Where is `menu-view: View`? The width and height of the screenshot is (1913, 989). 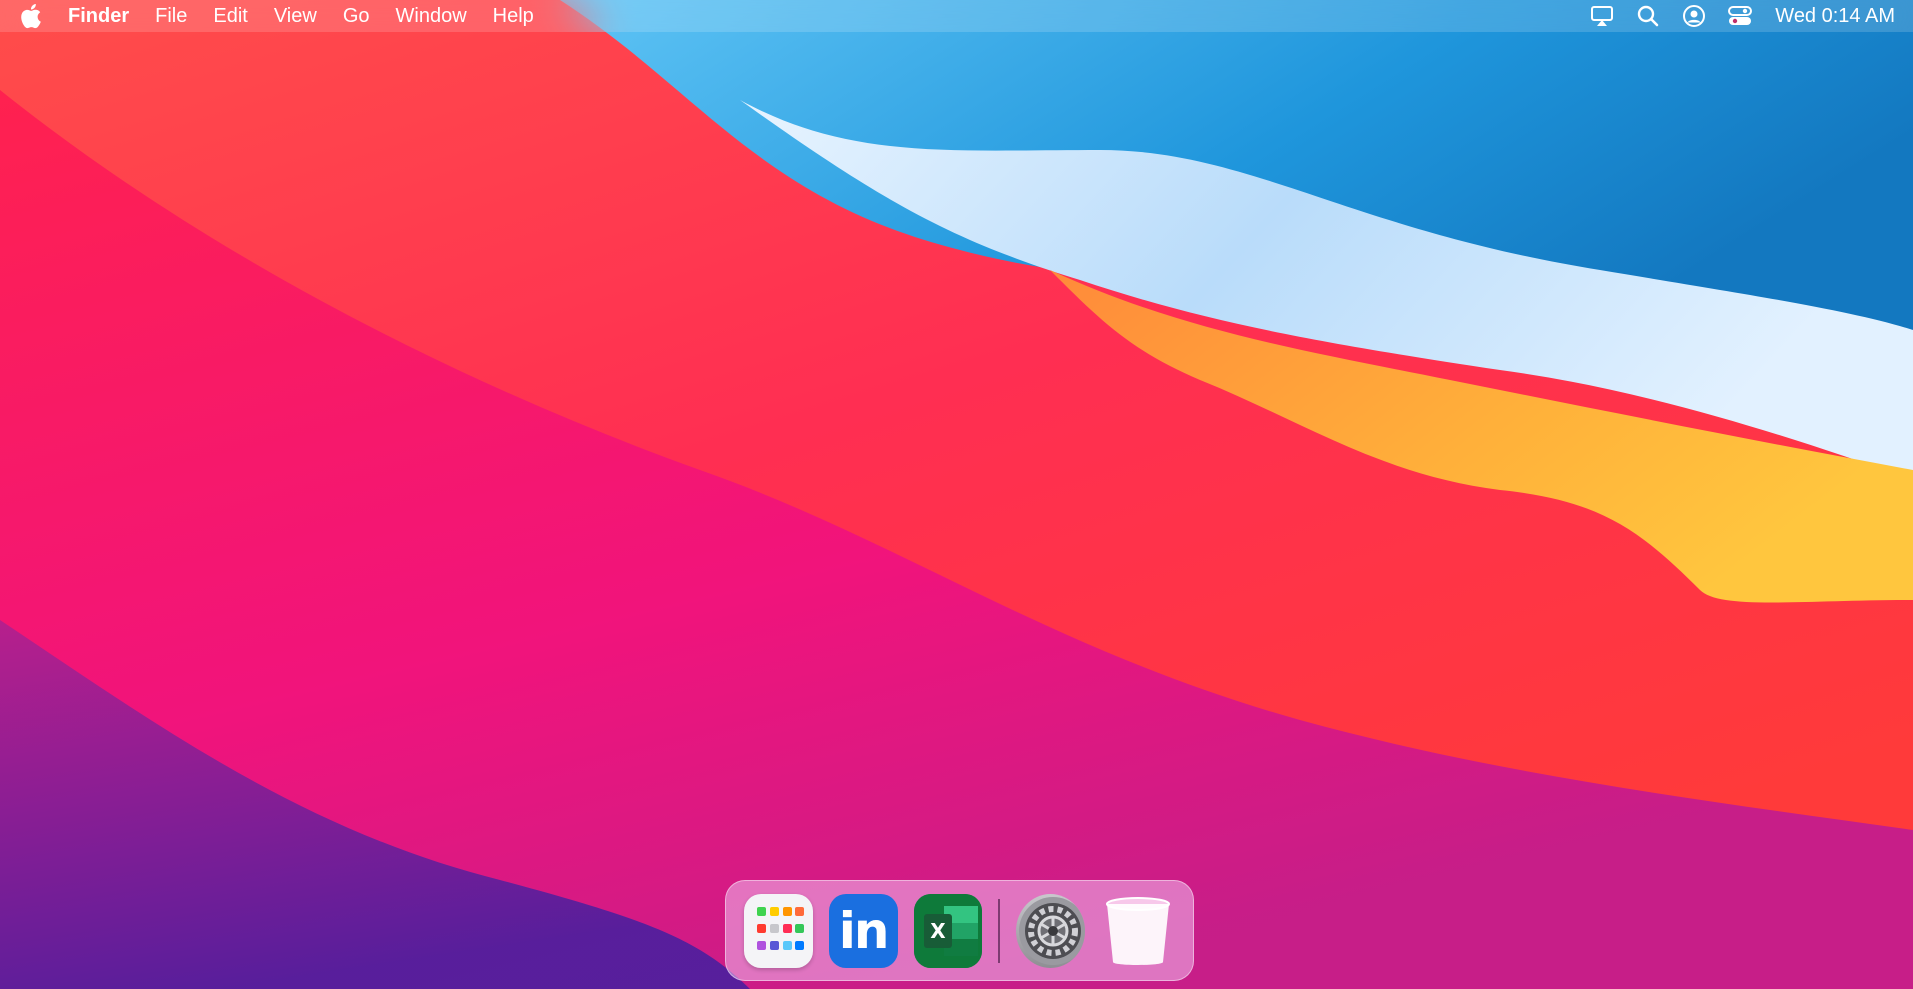 menu-view: View is located at coordinates (295, 16).